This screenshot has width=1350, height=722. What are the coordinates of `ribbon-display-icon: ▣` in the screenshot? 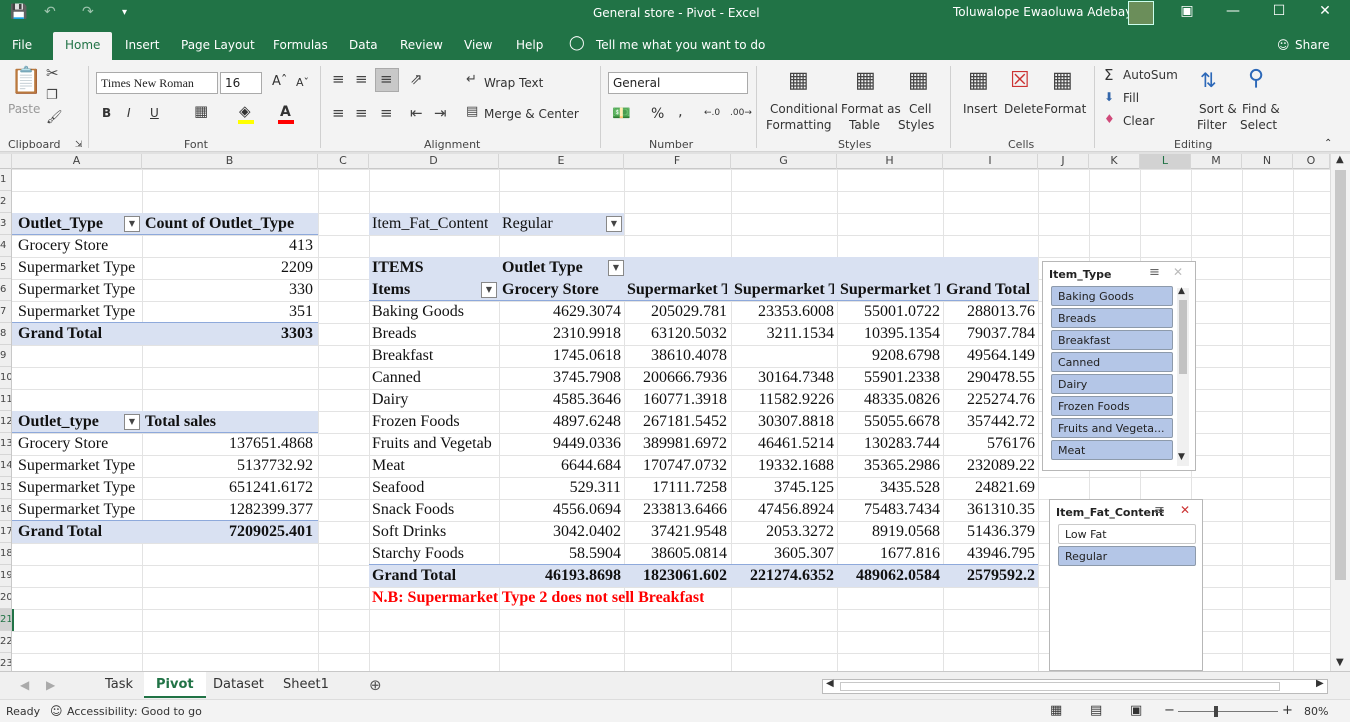 It's located at (1187, 11).